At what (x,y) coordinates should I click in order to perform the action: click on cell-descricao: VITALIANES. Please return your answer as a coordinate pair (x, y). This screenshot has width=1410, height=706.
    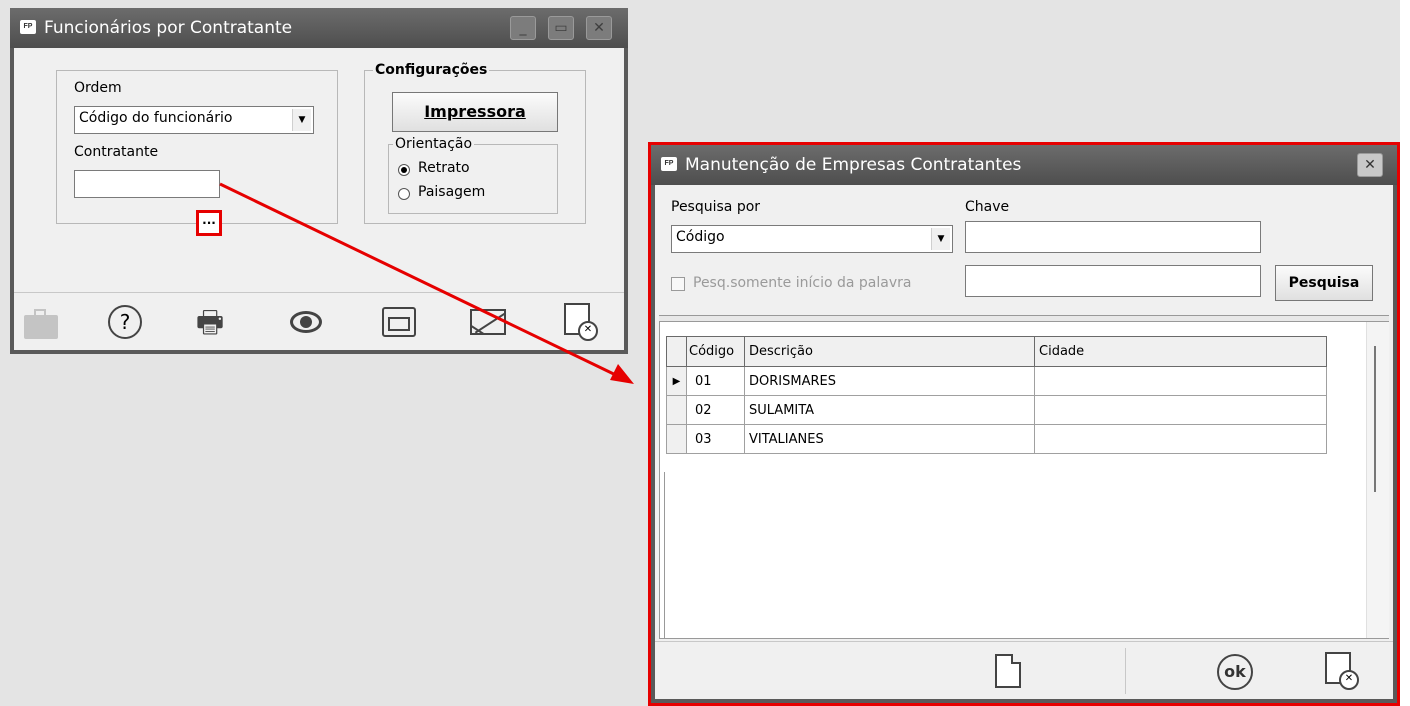
    Looking at the image, I should click on (889, 439).